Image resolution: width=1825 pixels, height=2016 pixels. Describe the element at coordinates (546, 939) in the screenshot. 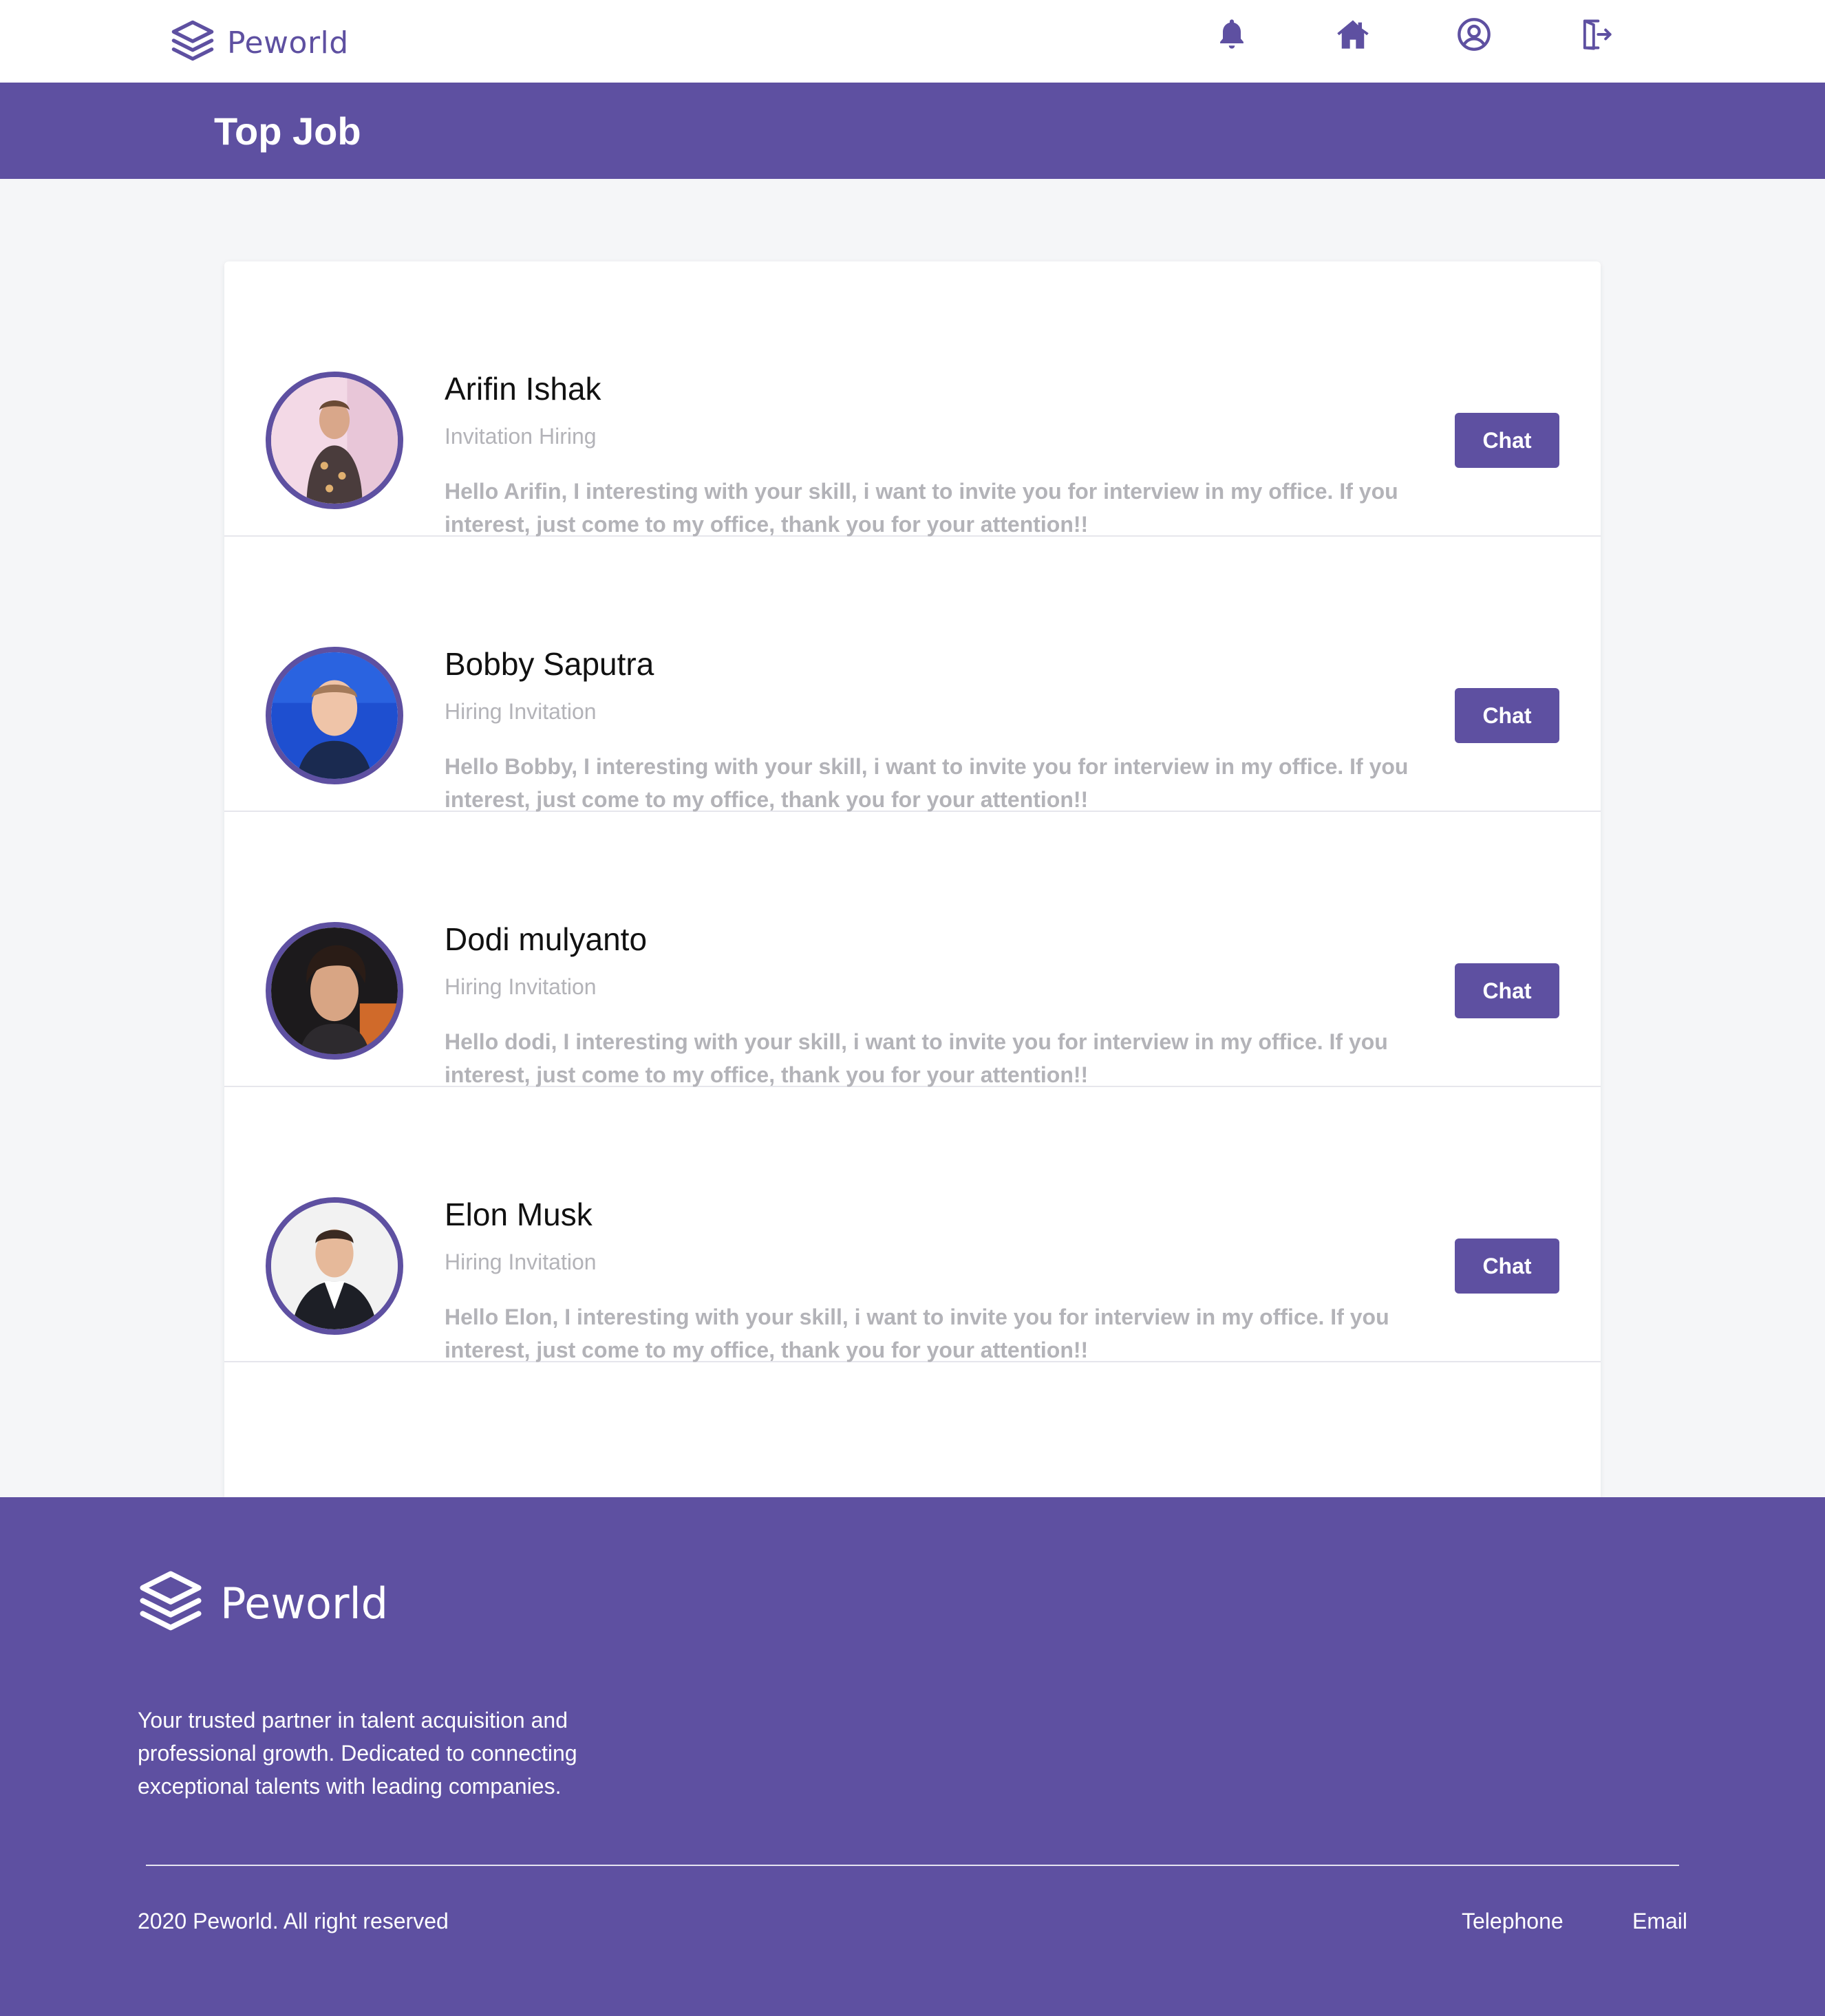

I see `candidate-name: Dodi mulyanto` at that location.